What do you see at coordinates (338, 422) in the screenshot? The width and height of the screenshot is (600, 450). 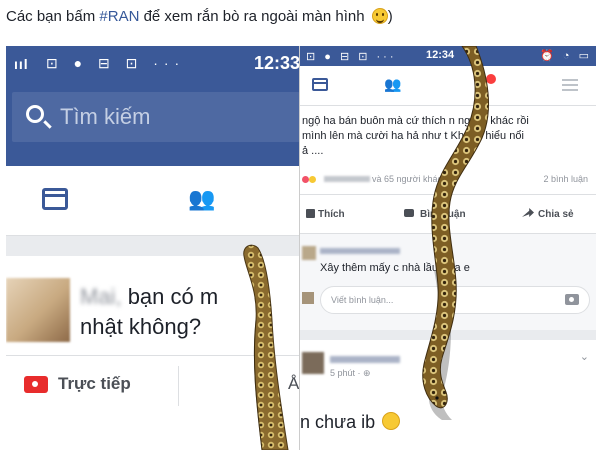 I see `post2-text-content: n chưa ib` at bounding box center [338, 422].